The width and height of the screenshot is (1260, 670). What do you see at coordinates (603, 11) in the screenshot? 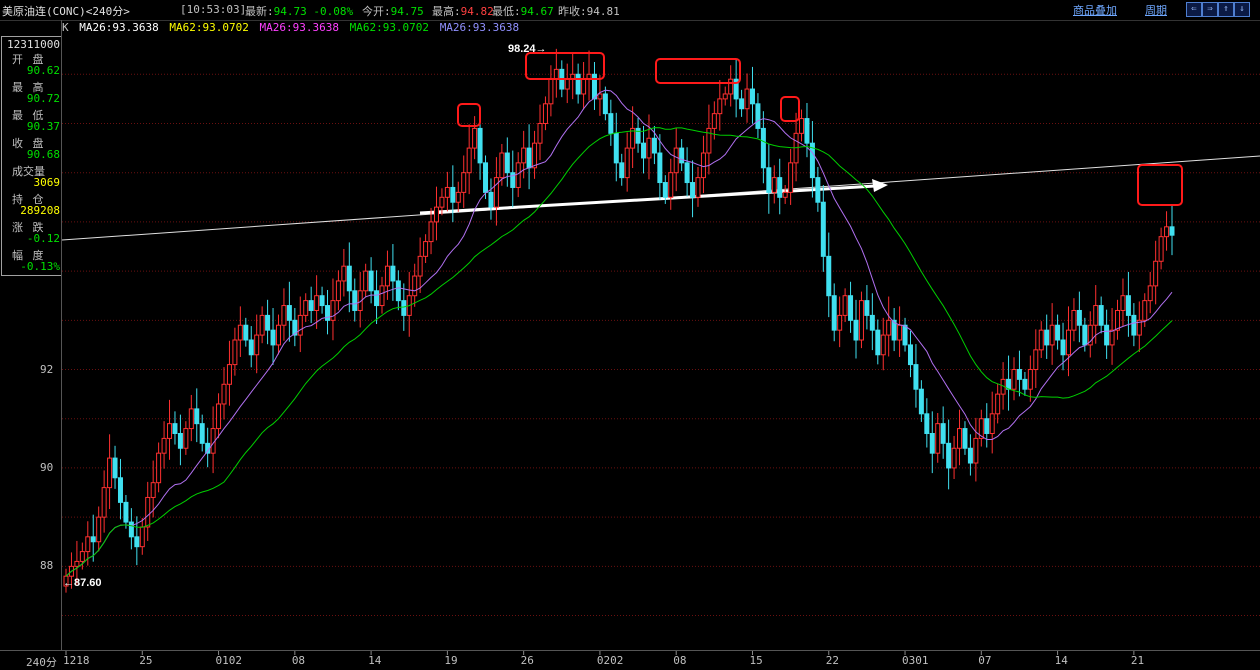
I see `prev-value: 94.81` at bounding box center [603, 11].